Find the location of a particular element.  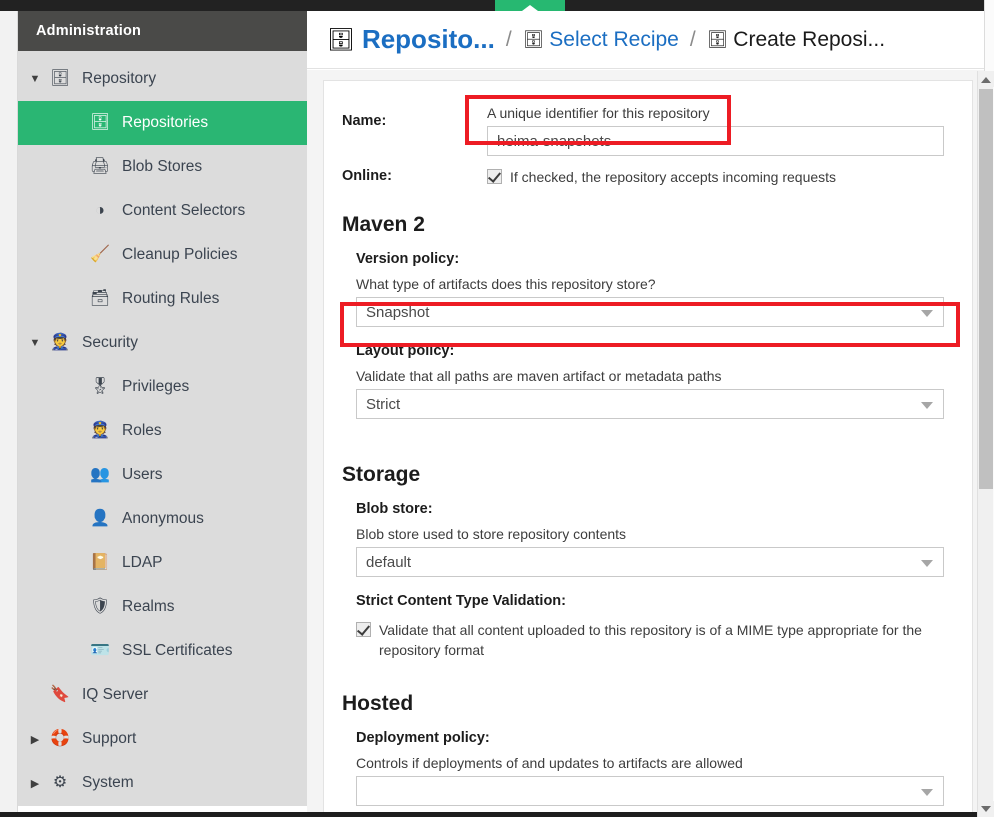

sidebar-item-routing-rules: 🗃 Routing Rules is located at coordinates (162, 299).